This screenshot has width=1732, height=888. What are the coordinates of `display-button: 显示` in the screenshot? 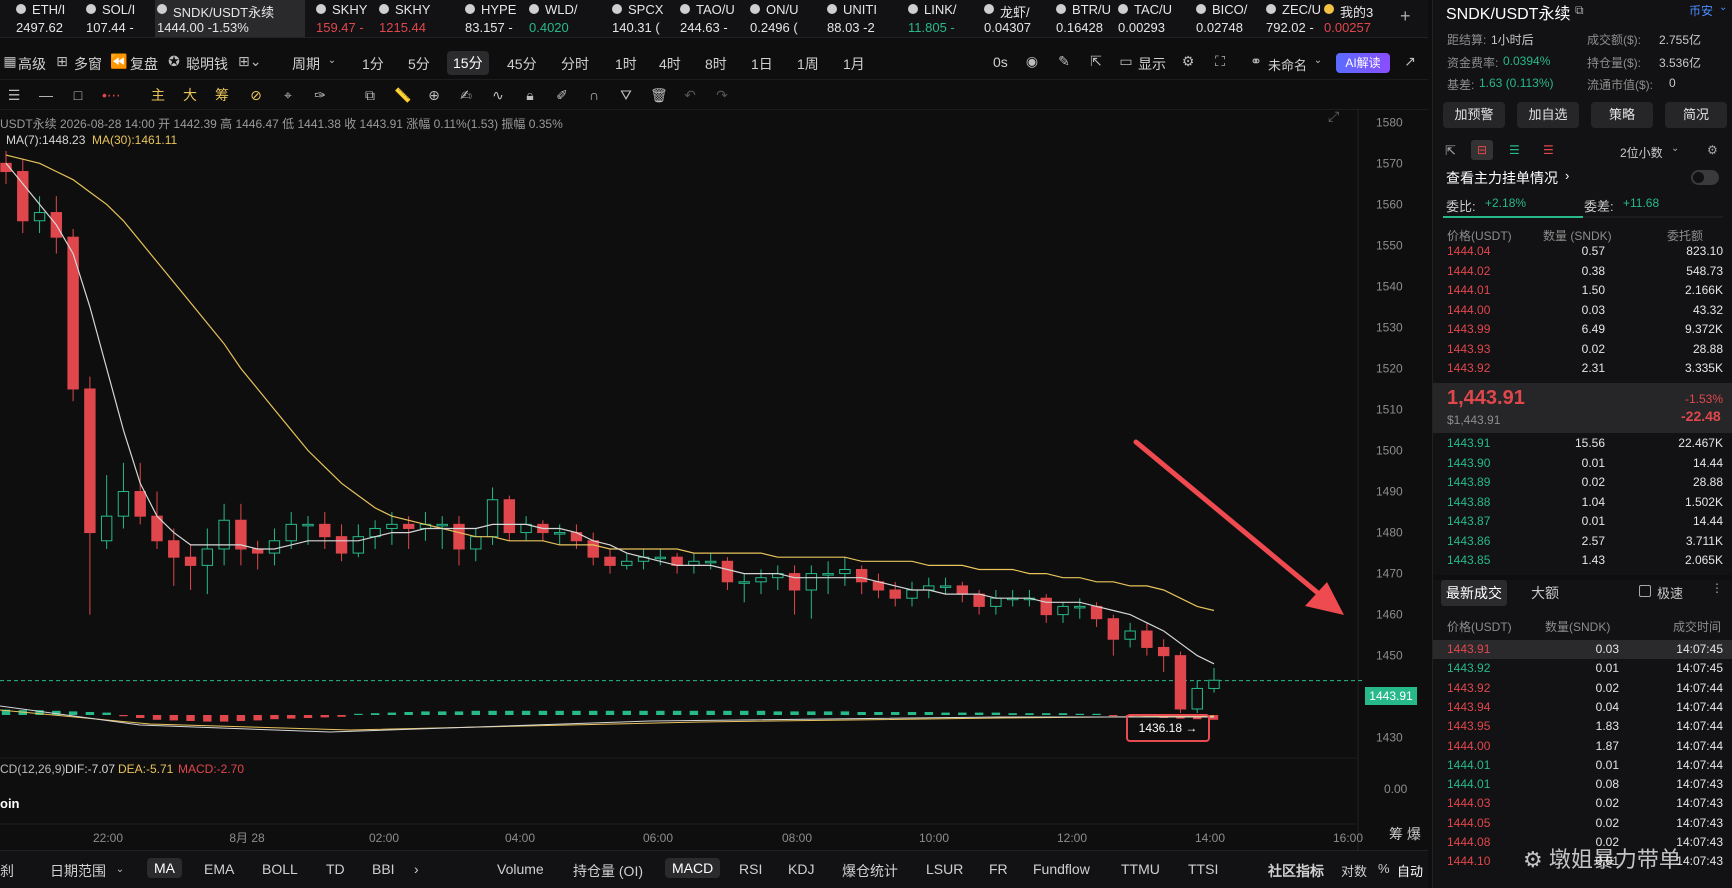 It's located at (1152, 64).